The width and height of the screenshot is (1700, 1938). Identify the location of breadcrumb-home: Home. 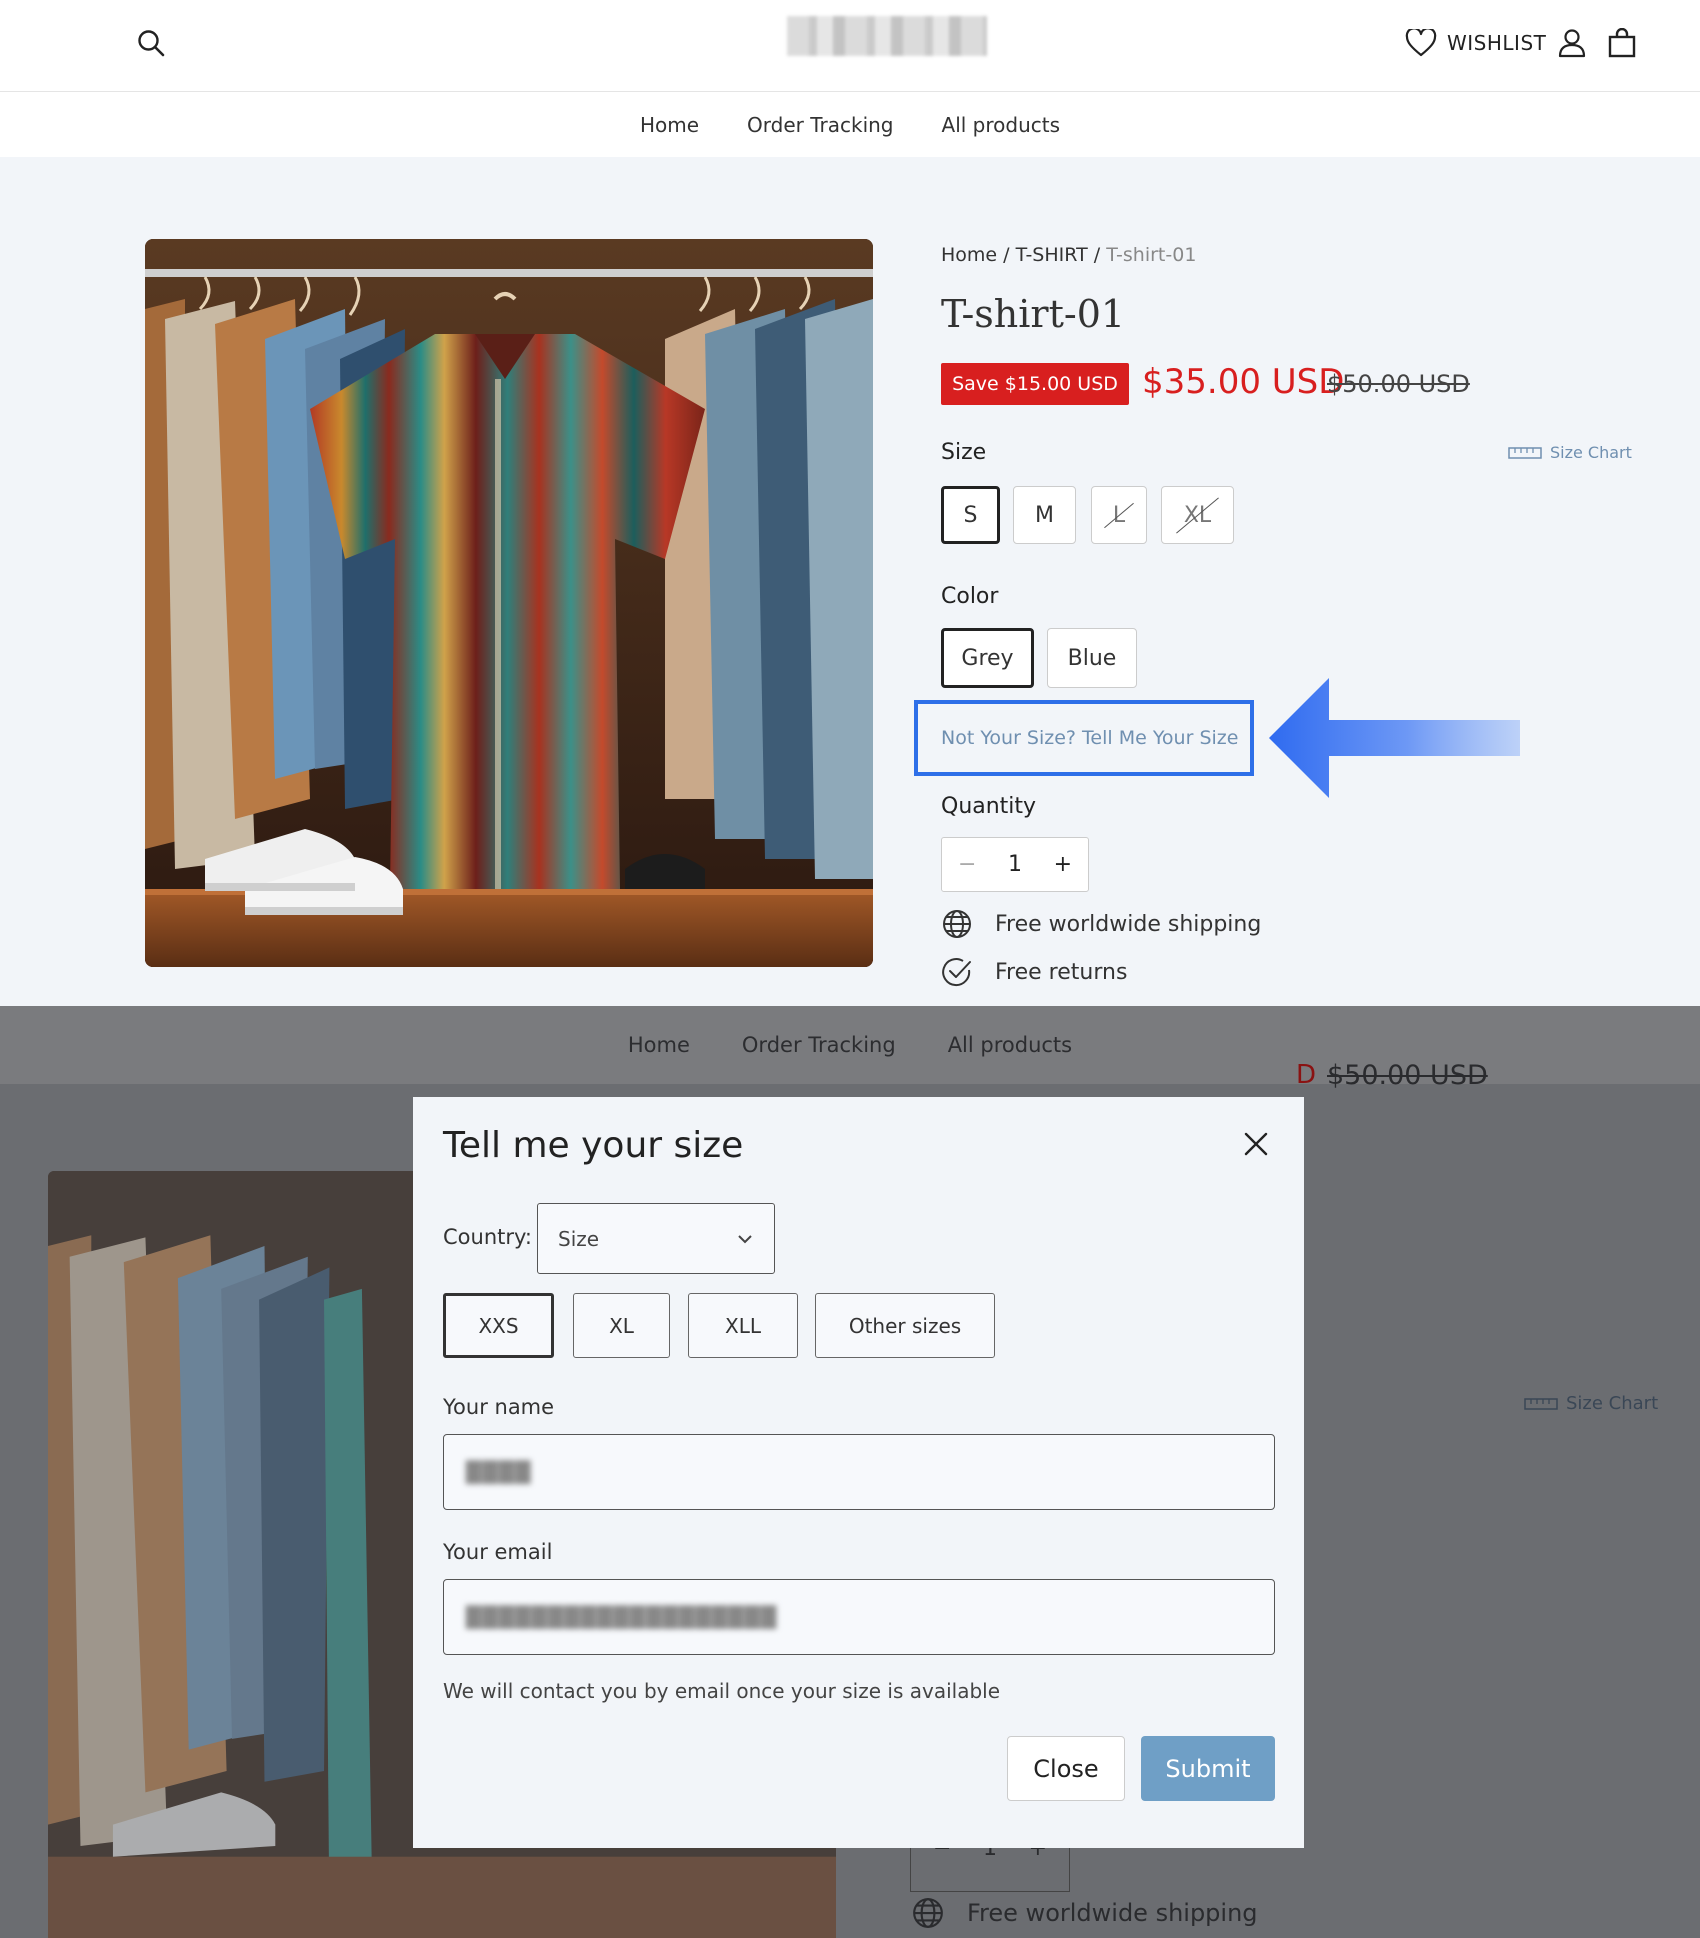
(969, 255).